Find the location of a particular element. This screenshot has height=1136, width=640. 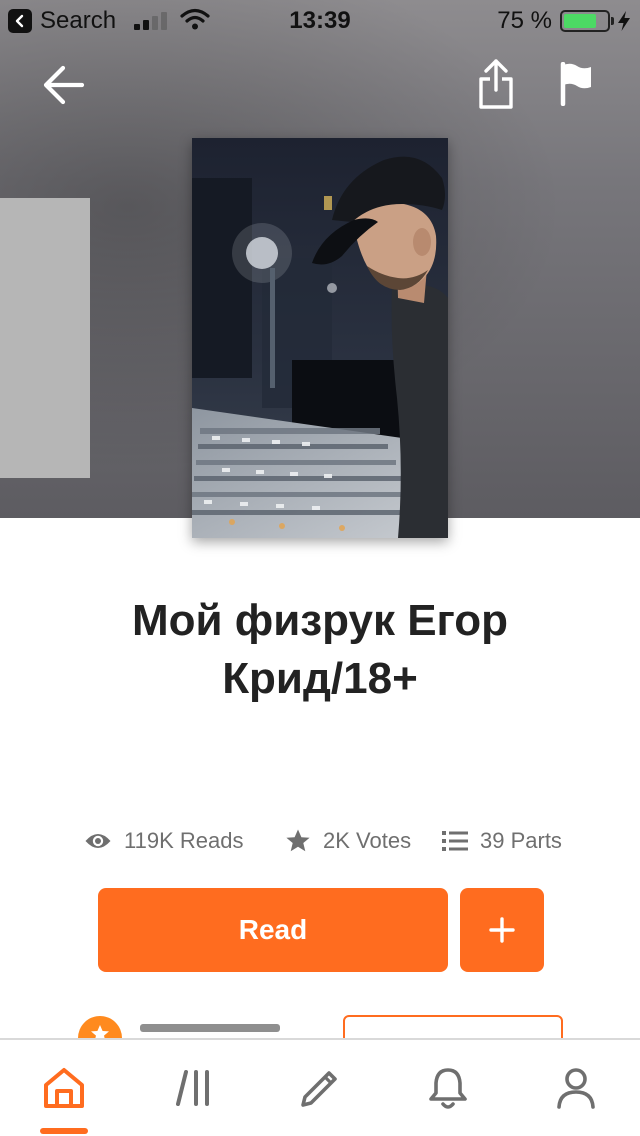

tab-notifications is located at coordinates (448, 1088).